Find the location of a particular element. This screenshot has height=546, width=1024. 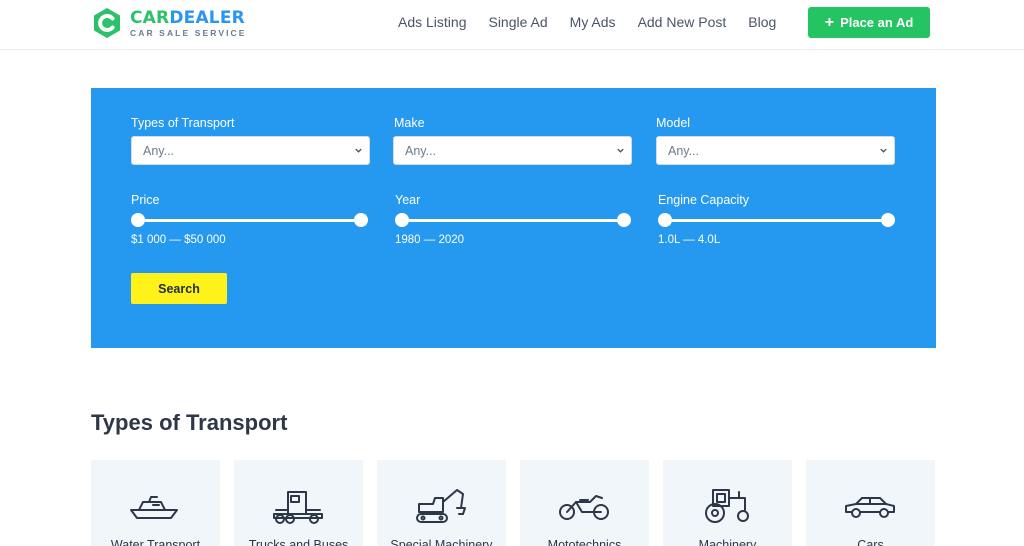

transport-card-trucks-label: Trucks and Buses is located at coordinates (298, 542).